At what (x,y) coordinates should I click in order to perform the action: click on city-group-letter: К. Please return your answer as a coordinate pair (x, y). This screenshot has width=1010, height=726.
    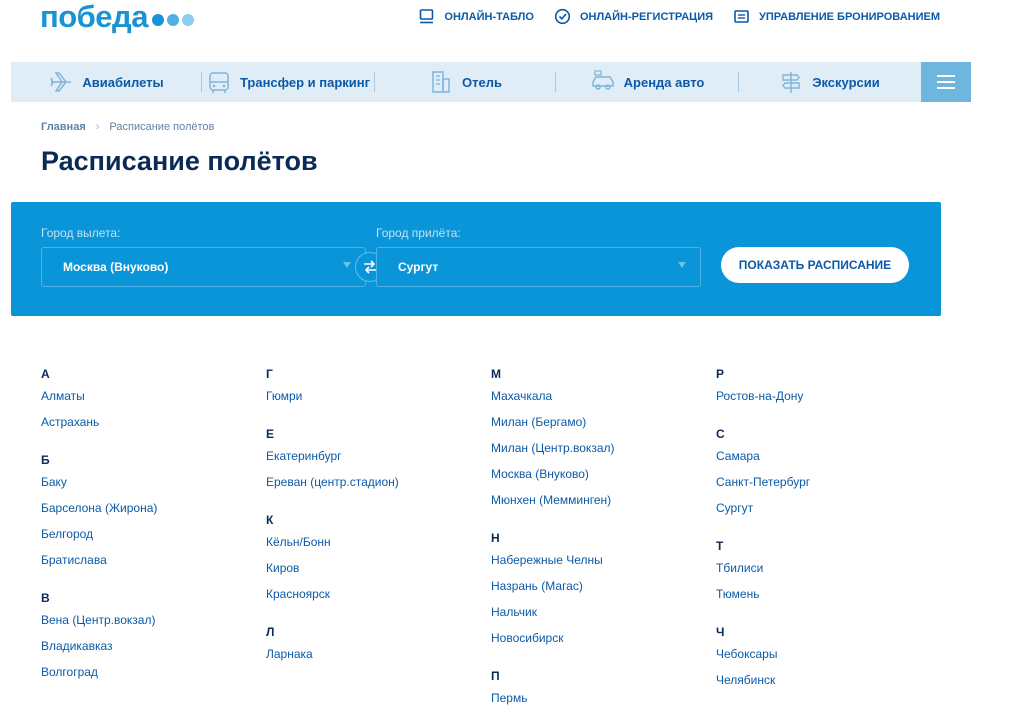
    Looking at the image, I should click on (270, 520).